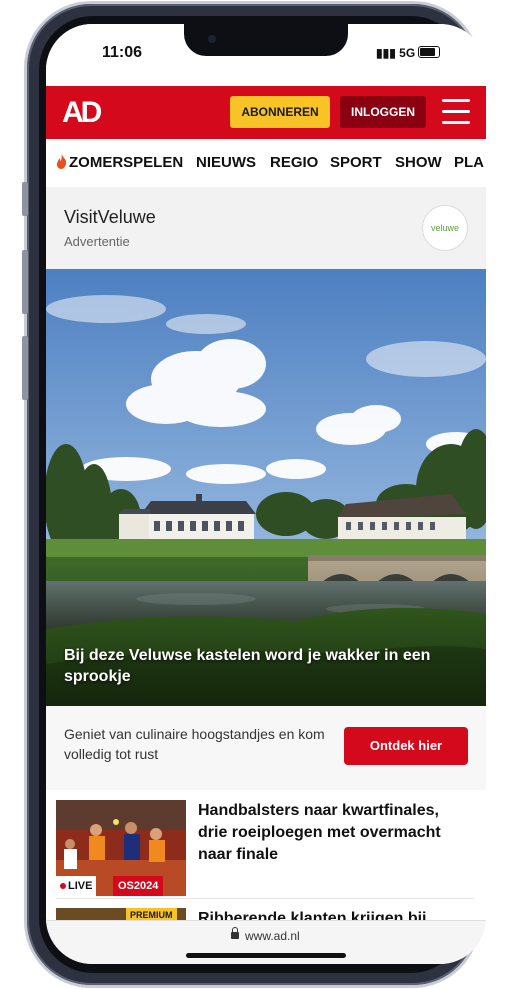  I want to click on url-text: www.ad.nl, so click(272, 936).